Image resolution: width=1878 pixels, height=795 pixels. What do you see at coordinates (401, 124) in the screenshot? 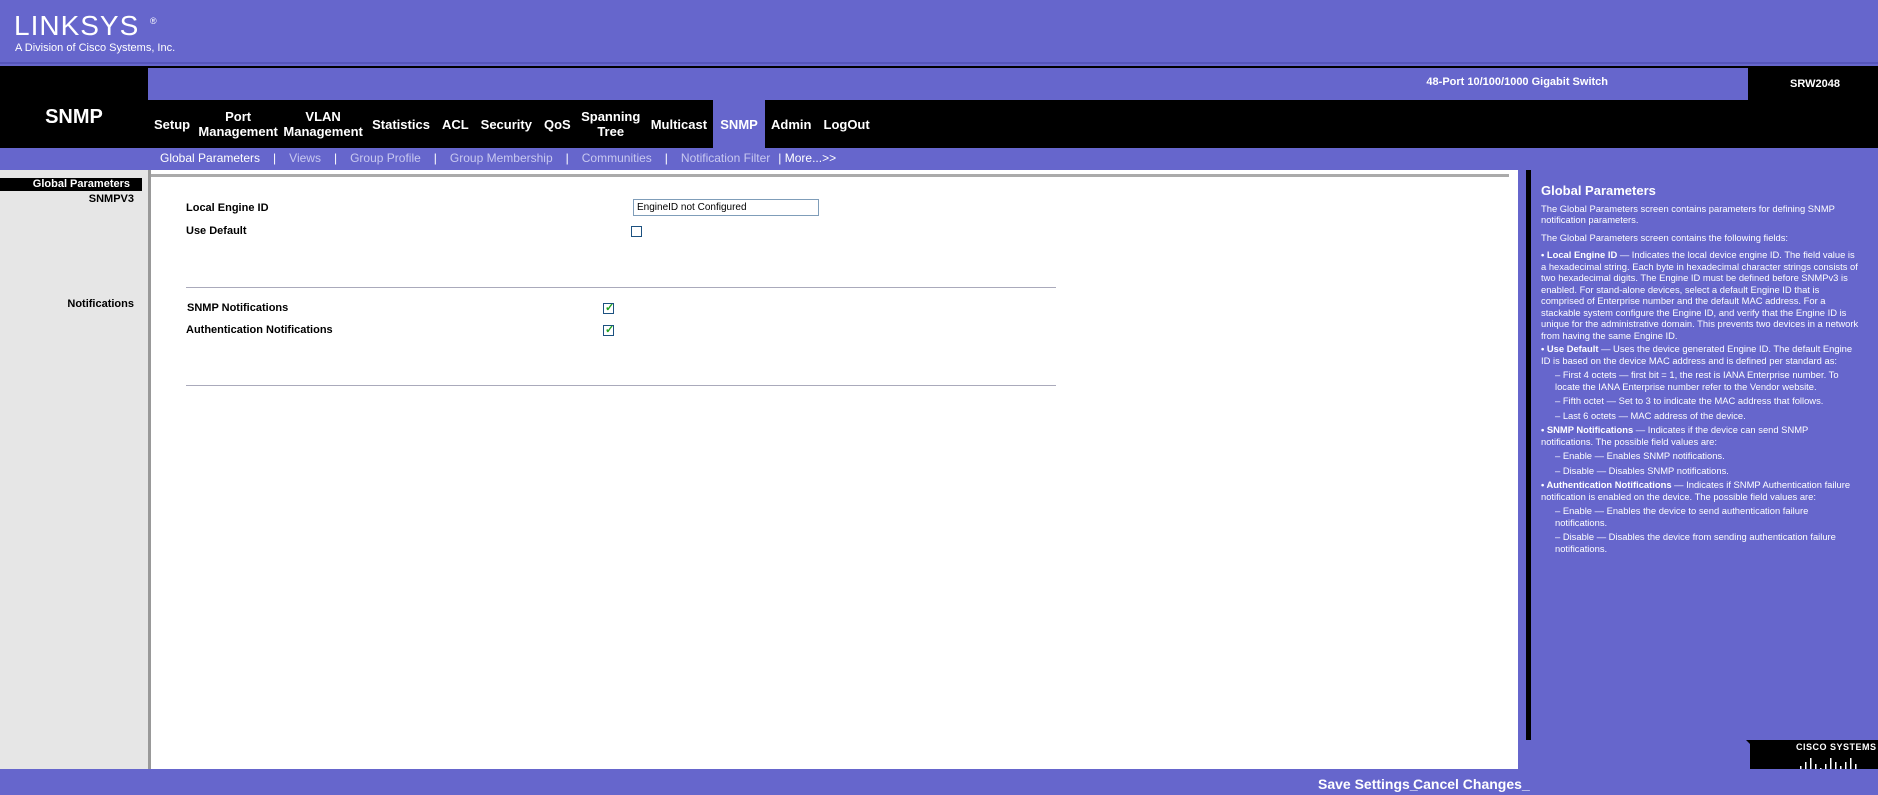
I see `nav-statistics: Statistics` at bounding box center [401, 124].